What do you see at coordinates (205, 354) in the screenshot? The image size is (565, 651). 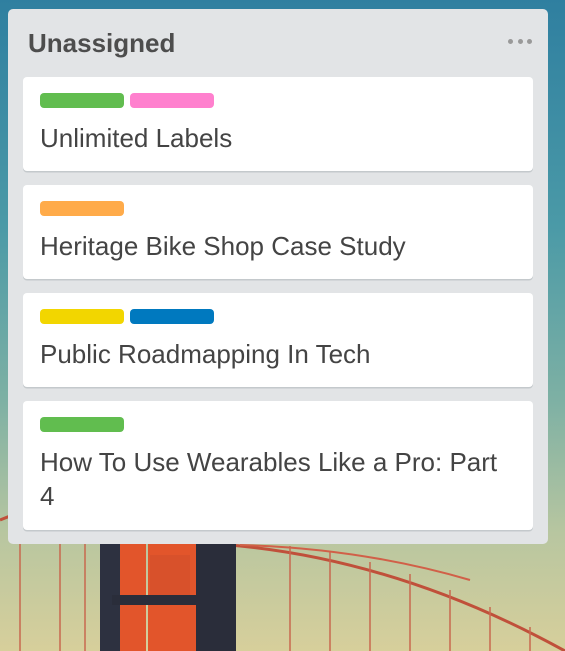 I see `card-title: Public Roadmapping In Tech` at bounding box center [205, 354].